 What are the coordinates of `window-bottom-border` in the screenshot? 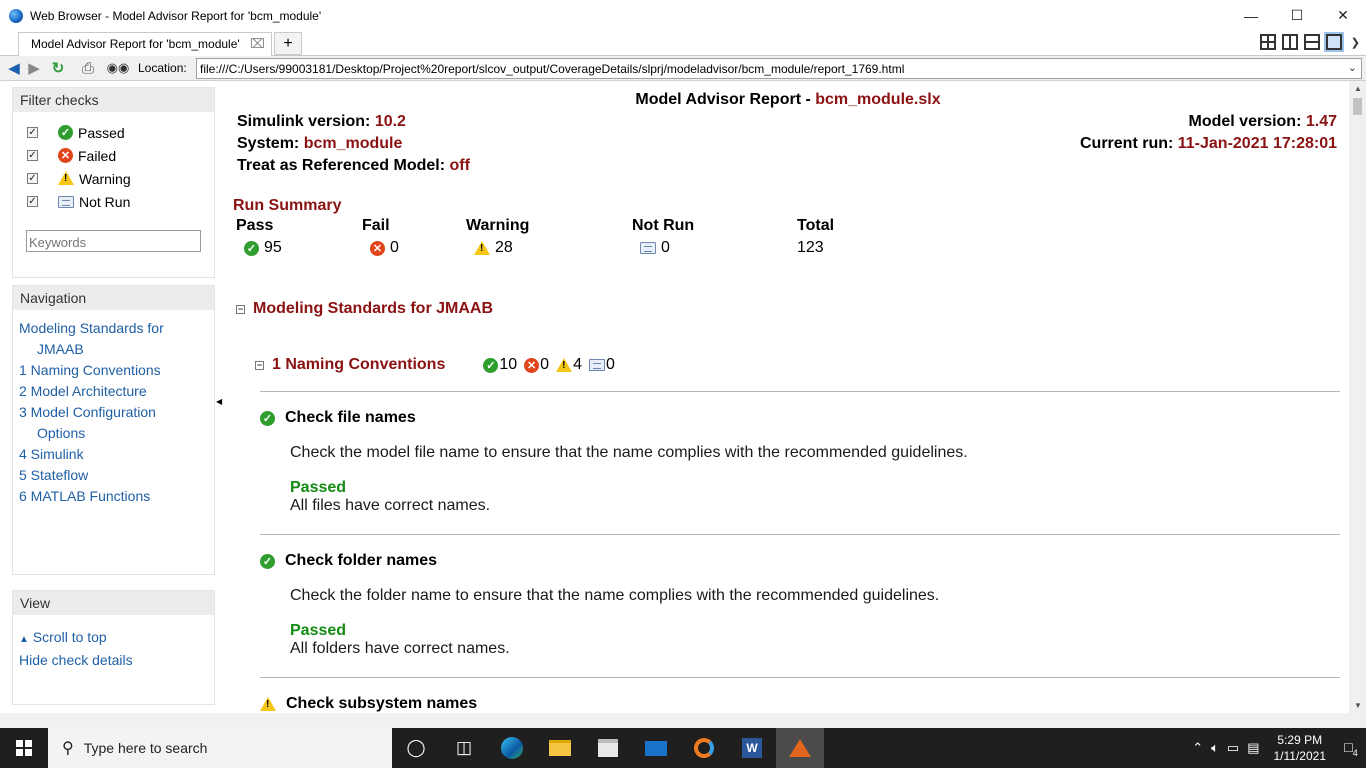 It's located at (683, 720).